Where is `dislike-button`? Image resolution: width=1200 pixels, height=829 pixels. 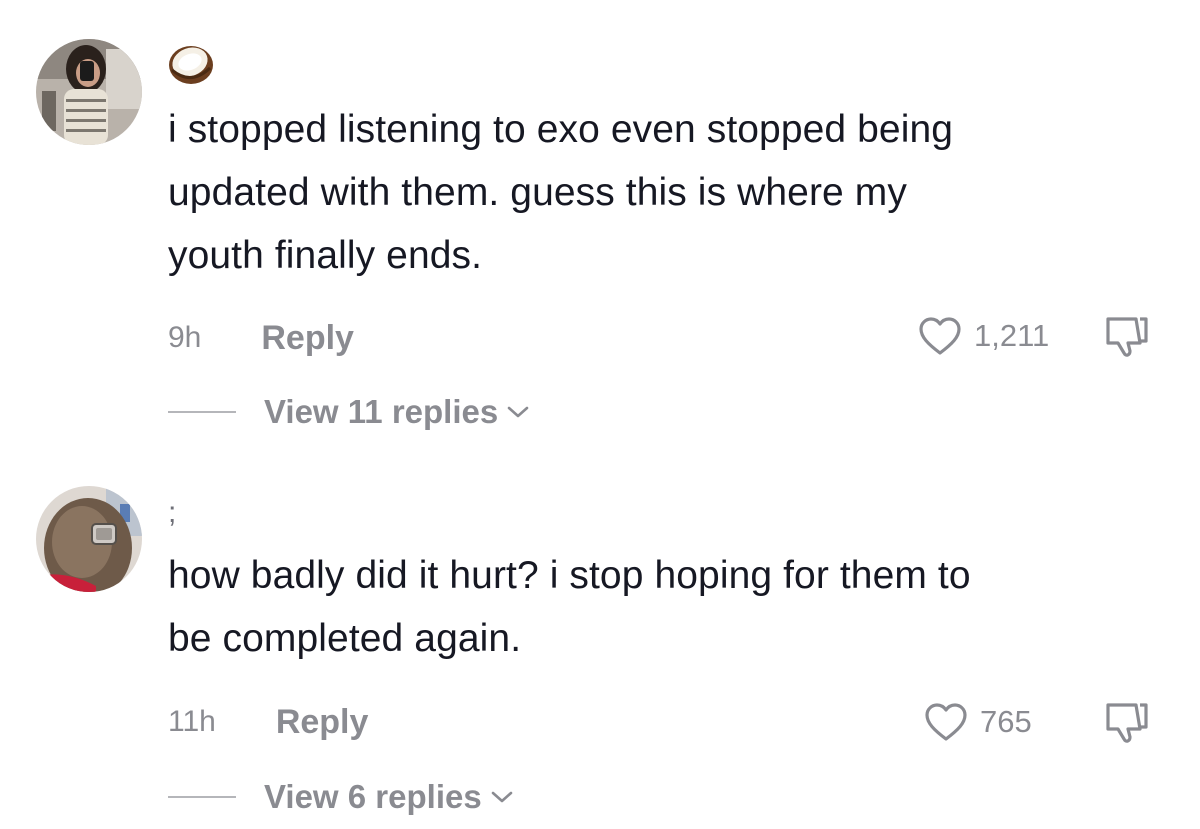 dislike-button is located at coordinates (1125, 722).